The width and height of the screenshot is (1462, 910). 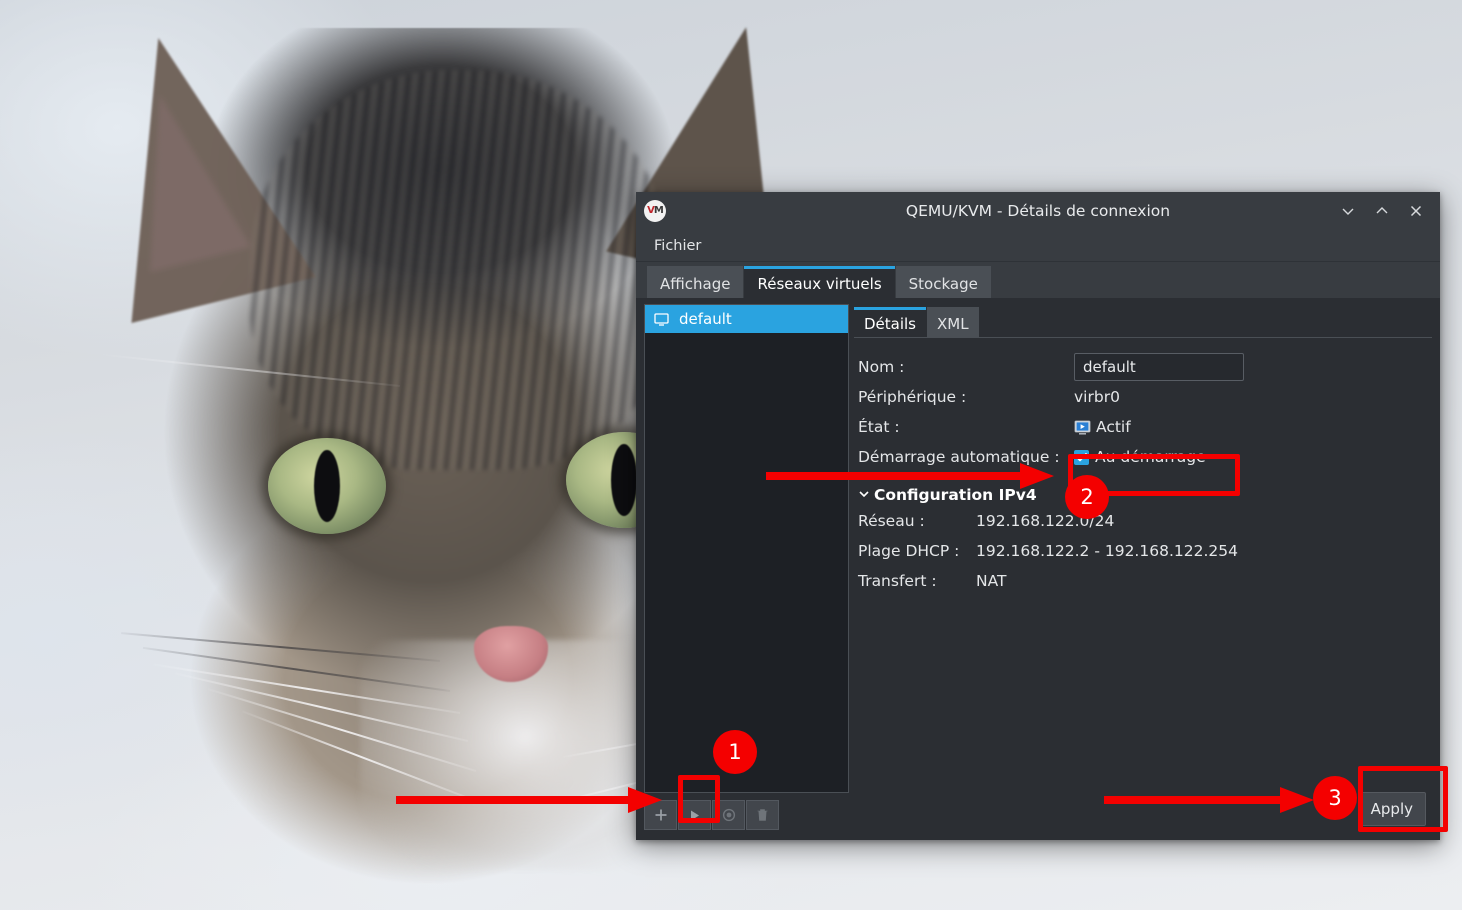 What do you see at coordinates (660, 815) in the screenshot?
I see `add-network-button` at bounding box center [660, 815].